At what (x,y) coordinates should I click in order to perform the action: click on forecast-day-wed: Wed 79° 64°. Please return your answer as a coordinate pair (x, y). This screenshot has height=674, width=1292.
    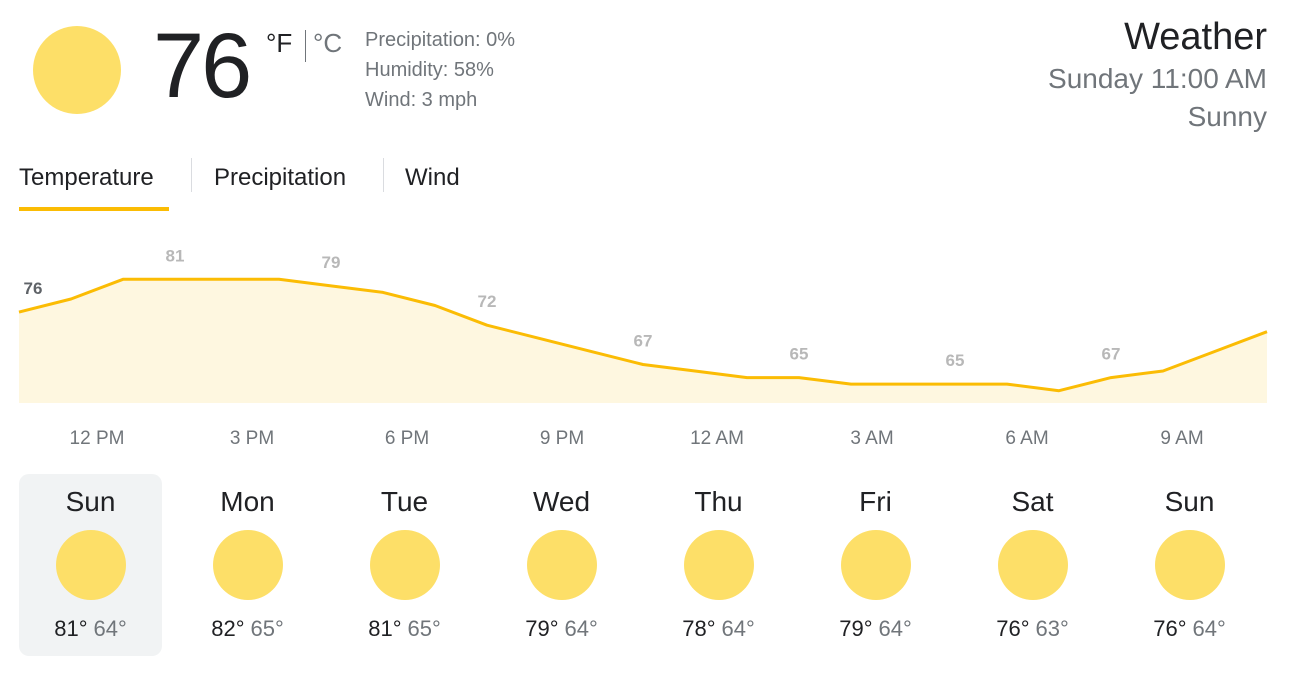
    Looking at the image, I should click on (561, 565).